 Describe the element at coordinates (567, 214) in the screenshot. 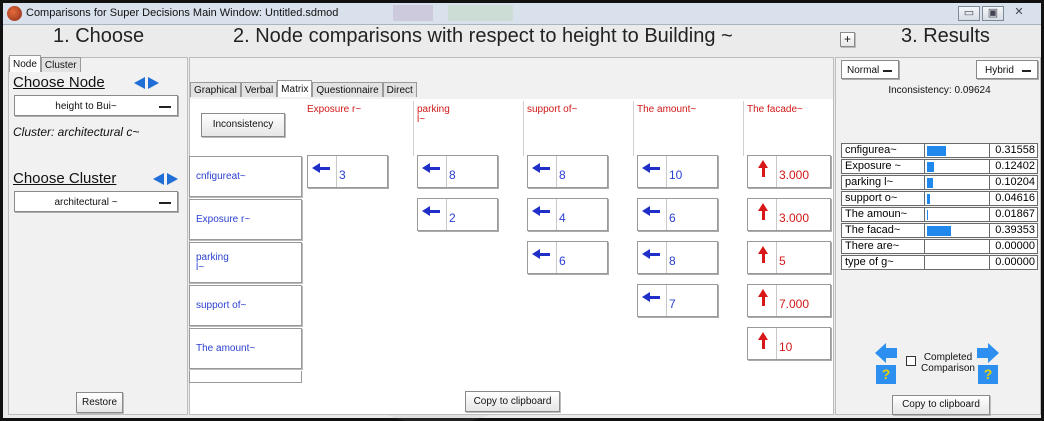

I see `comparison-cell: 4` at that location.